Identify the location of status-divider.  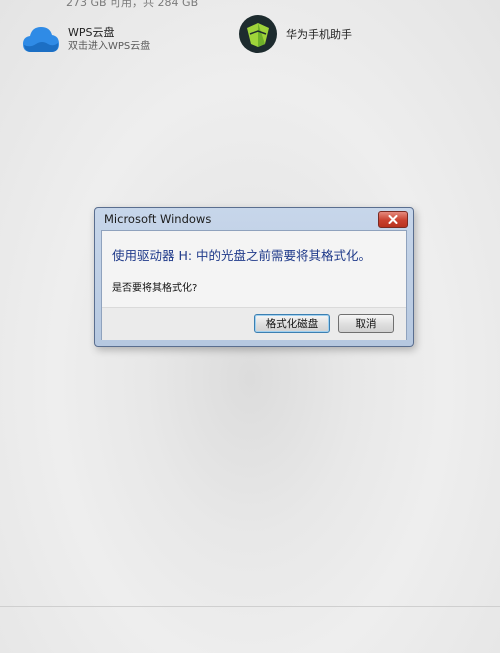
(250, 606).